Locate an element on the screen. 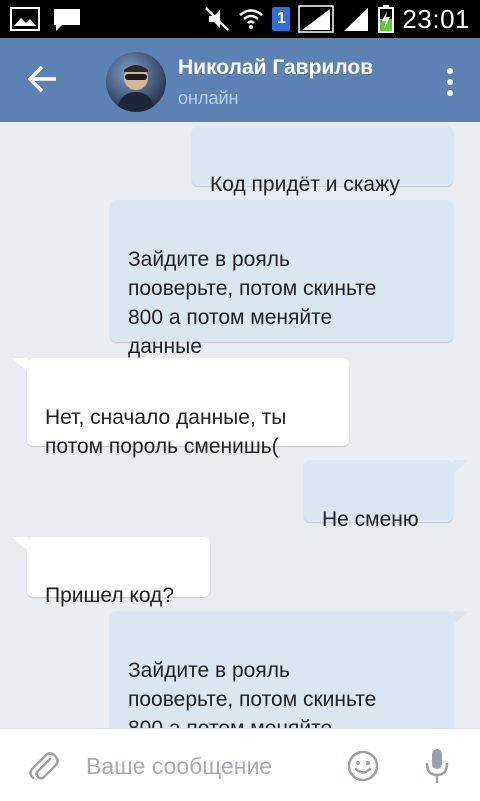 The width and height of the screenshot is (480, 801). status-time: 23:01 is located at coordinates (436, 19).